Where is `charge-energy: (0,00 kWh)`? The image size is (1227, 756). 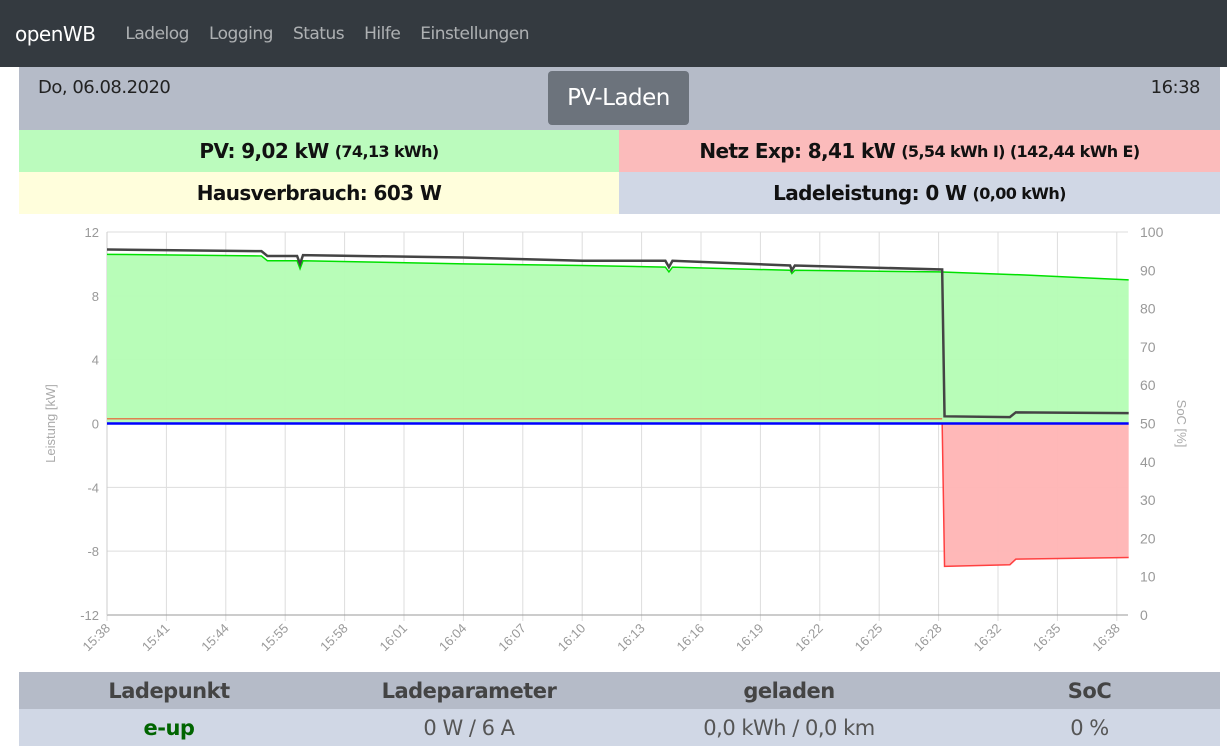
charge-energy: (0,00 kWh) is located at coordinates (1019, 193).